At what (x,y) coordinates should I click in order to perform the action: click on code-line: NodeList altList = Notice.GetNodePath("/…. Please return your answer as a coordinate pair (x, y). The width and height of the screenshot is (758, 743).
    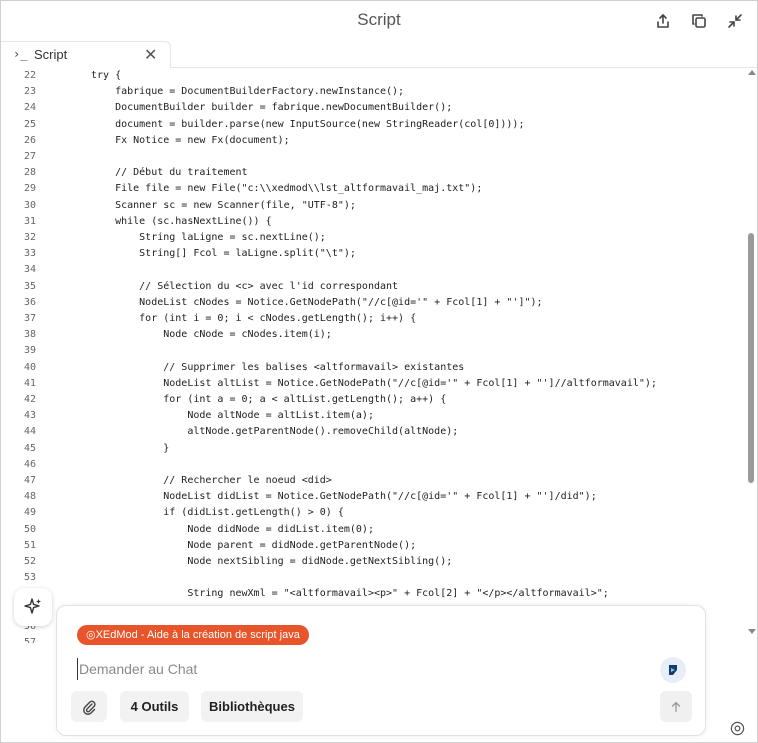
    Looking at the image, I should click on (374, 384).